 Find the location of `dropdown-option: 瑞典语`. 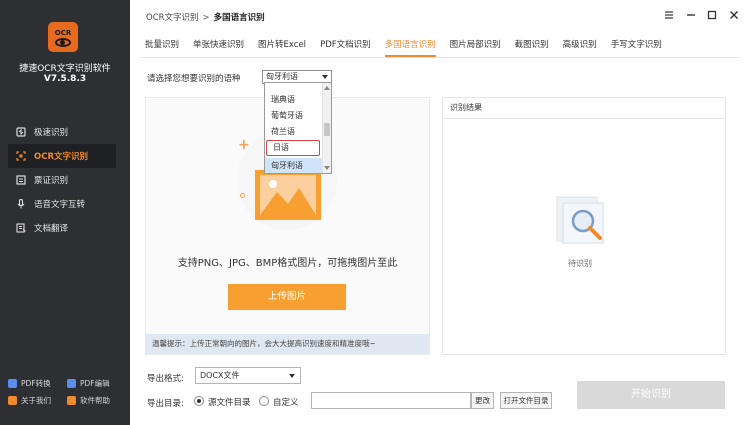

dropdown-option: 瑞典语 is located at coordinates (294, 100).